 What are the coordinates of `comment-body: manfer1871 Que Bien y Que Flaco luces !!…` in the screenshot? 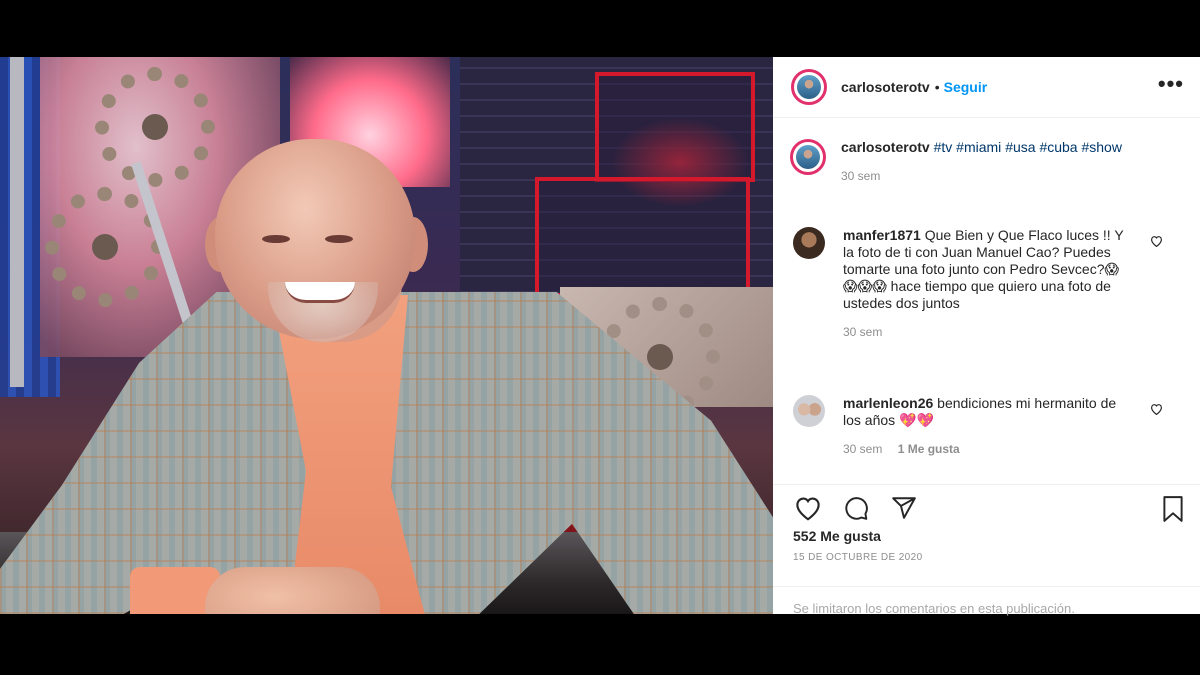 It's located at (988, 284).